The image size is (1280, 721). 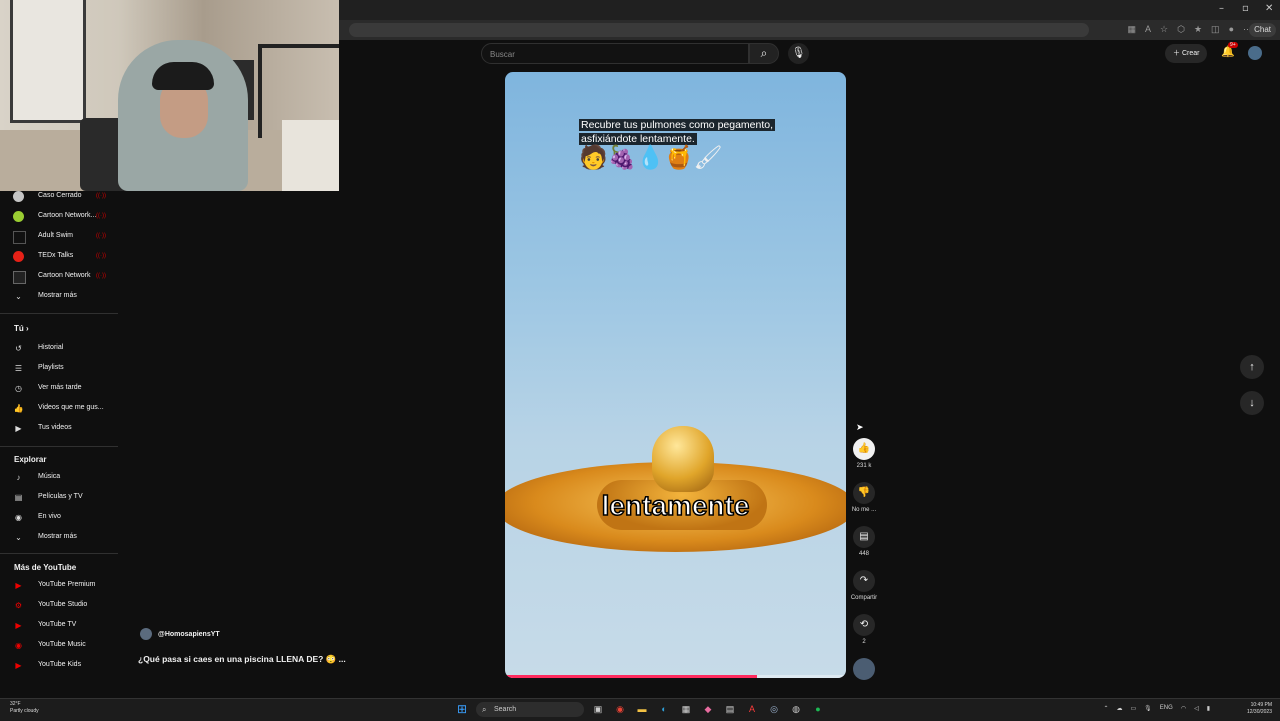 I want to click on steam-icon: ◎, so click(x=774, y=709).